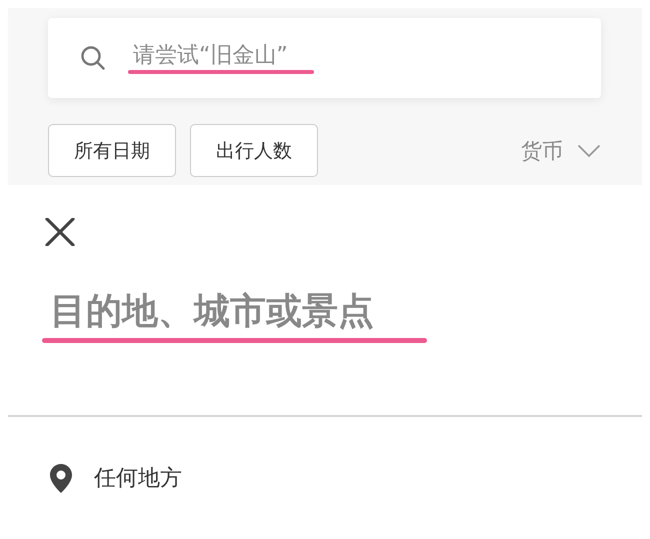  Describe the element at coordinates (60, 232) in the screenshot. I see `close-icon` at that location.